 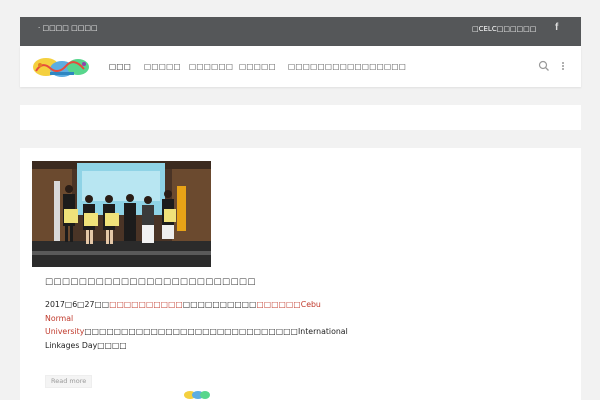 I want to click on site-header: □□□ □□□□□ □□□□□□ □□□□□ □□□□□□□□□□□□□□□□, so click(x=300, y=66).